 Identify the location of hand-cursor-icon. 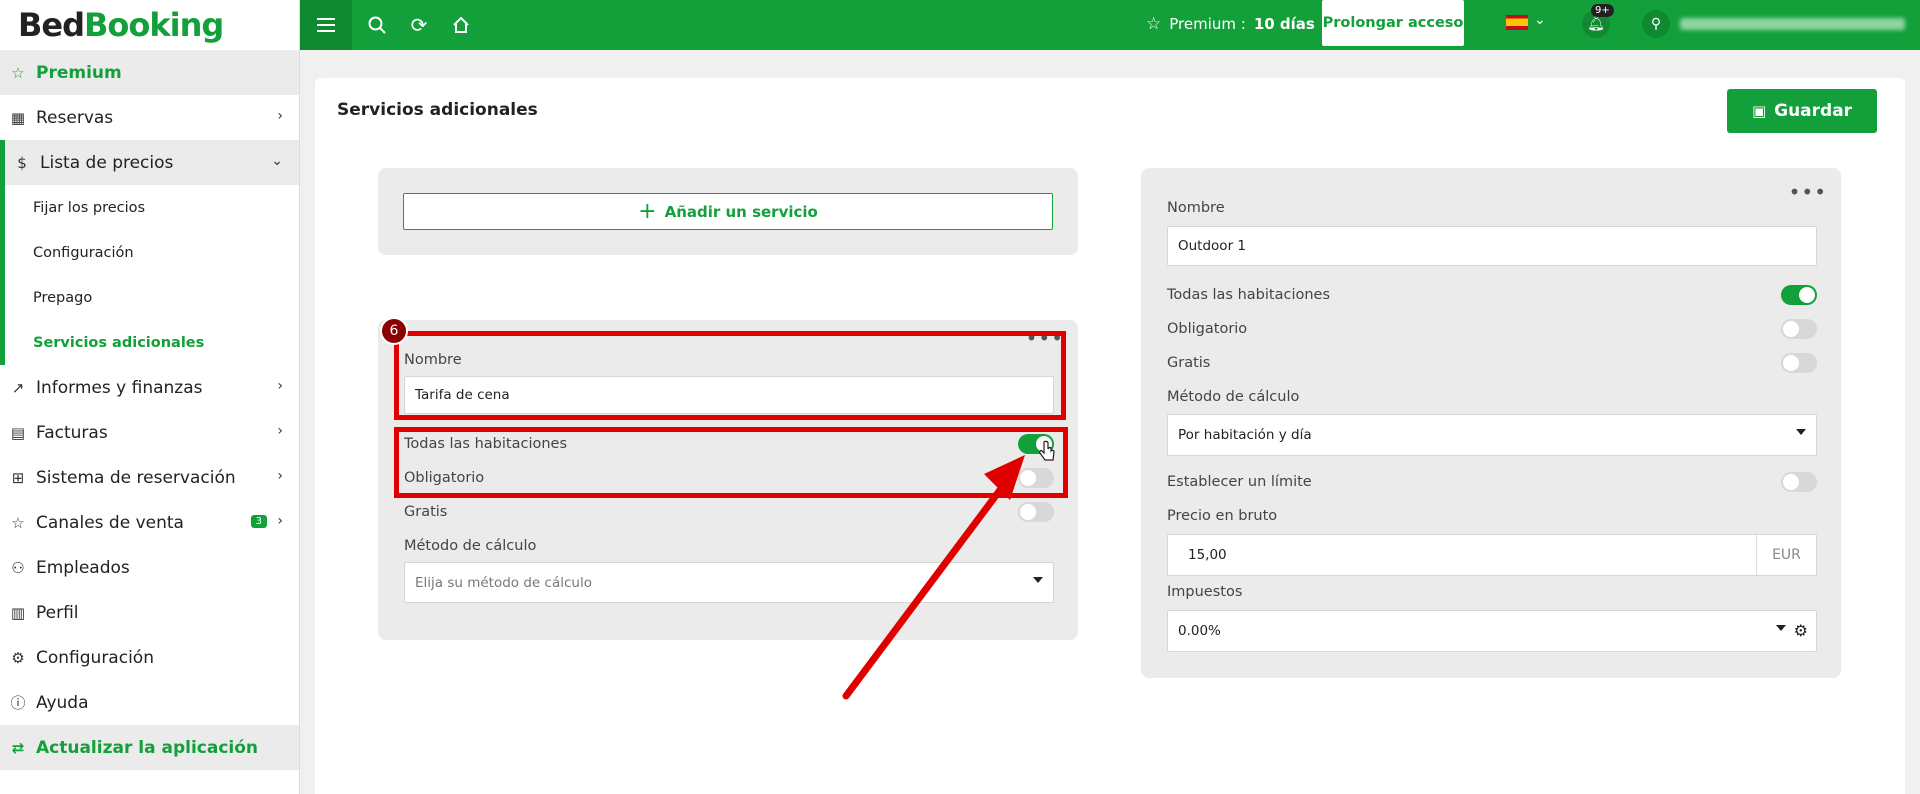
(1047, 450).